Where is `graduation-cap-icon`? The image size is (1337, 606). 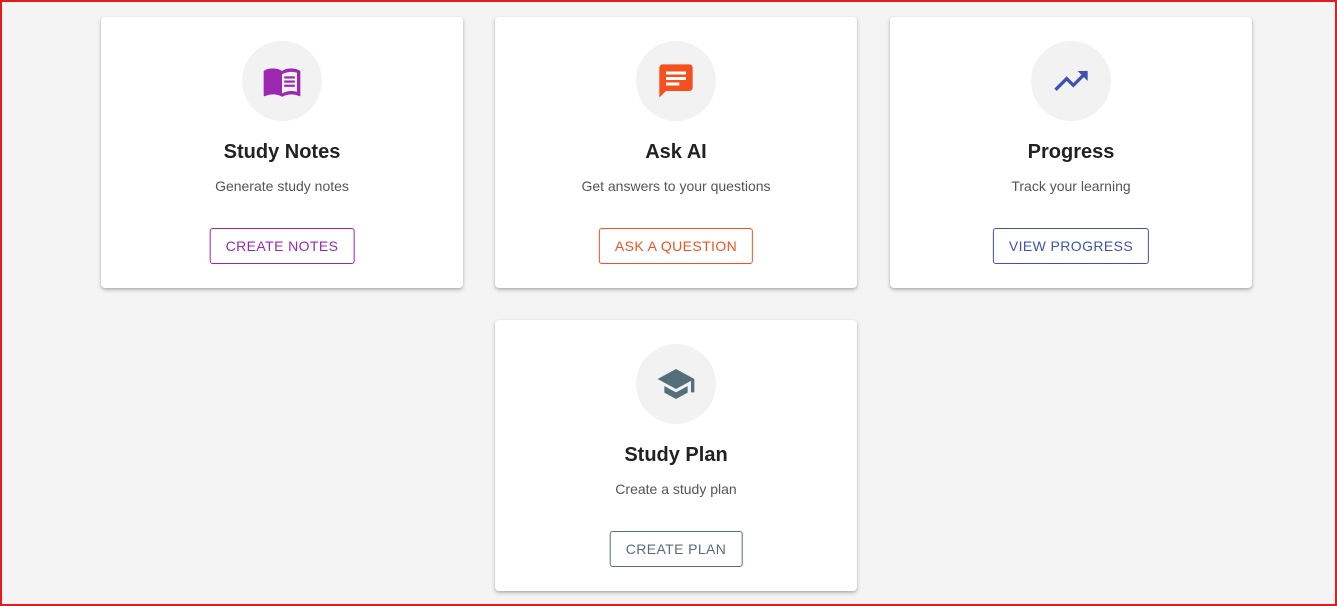
graduation-cap-icon is located at coordinates (676, 384).